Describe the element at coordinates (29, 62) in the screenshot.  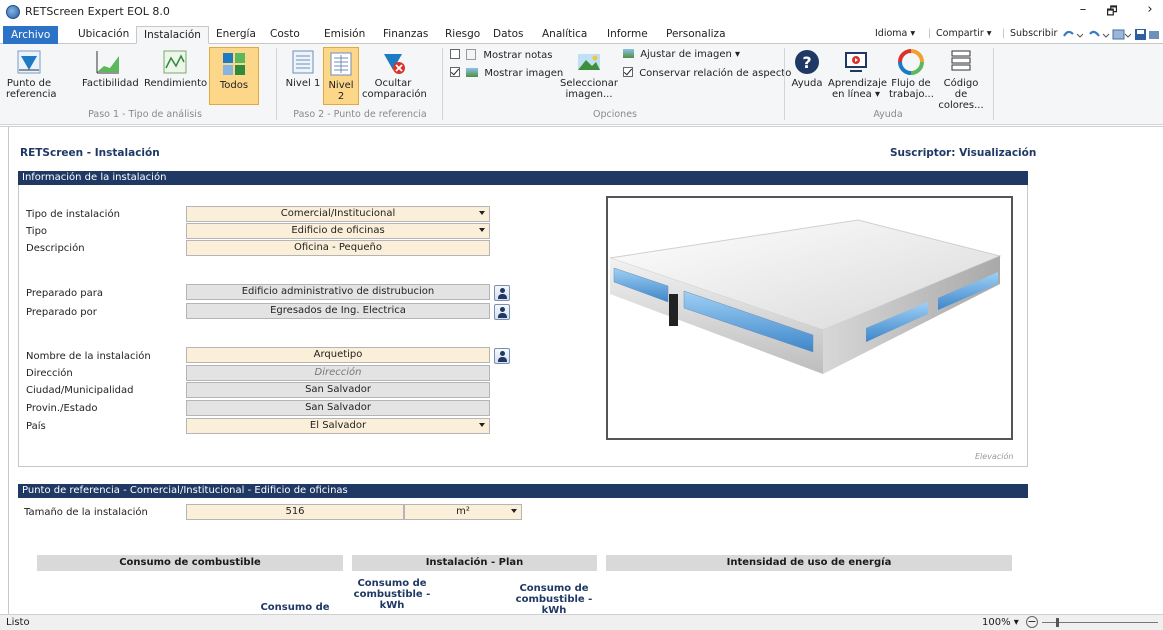
I see `benchmark-icon` at that location.